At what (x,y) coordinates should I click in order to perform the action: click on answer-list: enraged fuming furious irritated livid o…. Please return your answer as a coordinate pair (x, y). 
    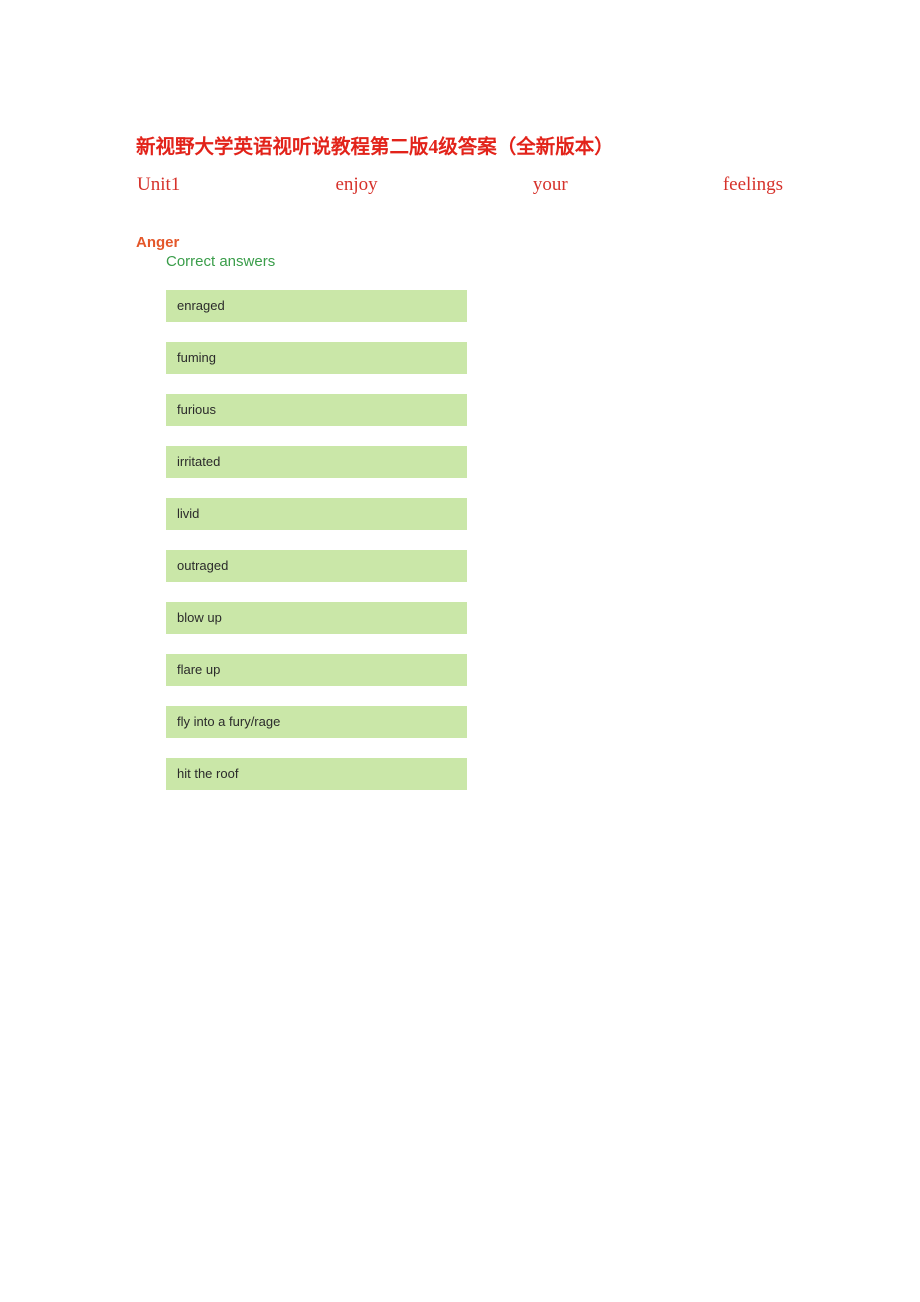
    Looking at the image, I should click on (316, 540).